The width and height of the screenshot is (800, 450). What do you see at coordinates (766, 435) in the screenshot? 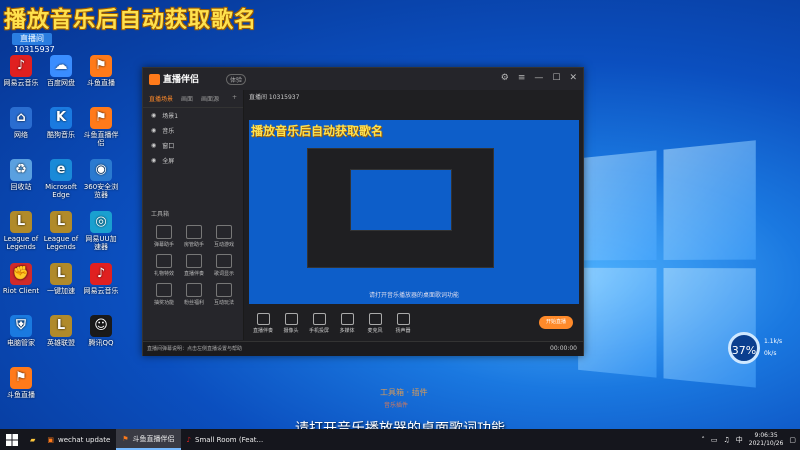
I see `clock-time: 9:06:35` at bounding box center [766, 435].